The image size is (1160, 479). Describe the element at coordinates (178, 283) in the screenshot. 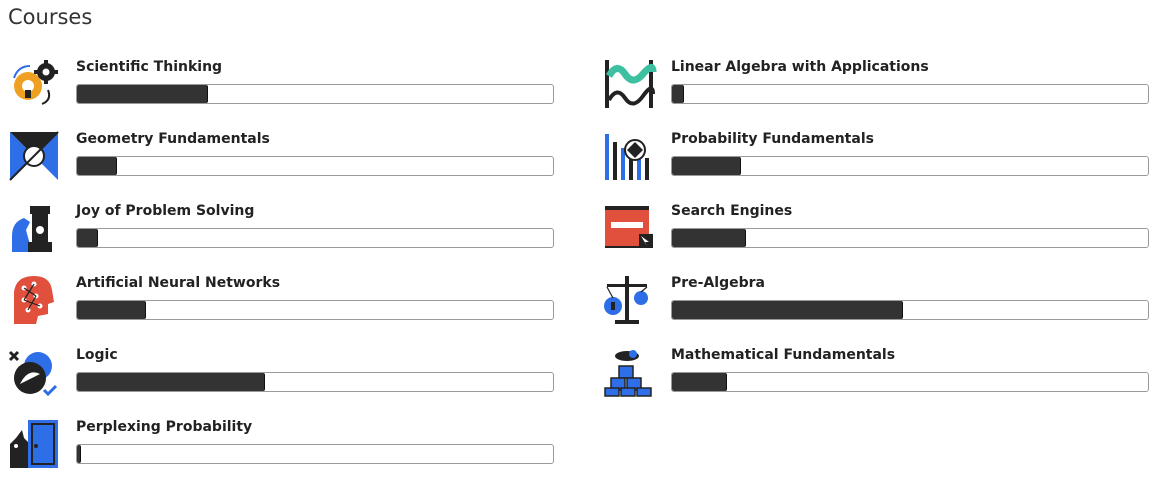

I see `course-name: Artificial Neural Networks` at that location.